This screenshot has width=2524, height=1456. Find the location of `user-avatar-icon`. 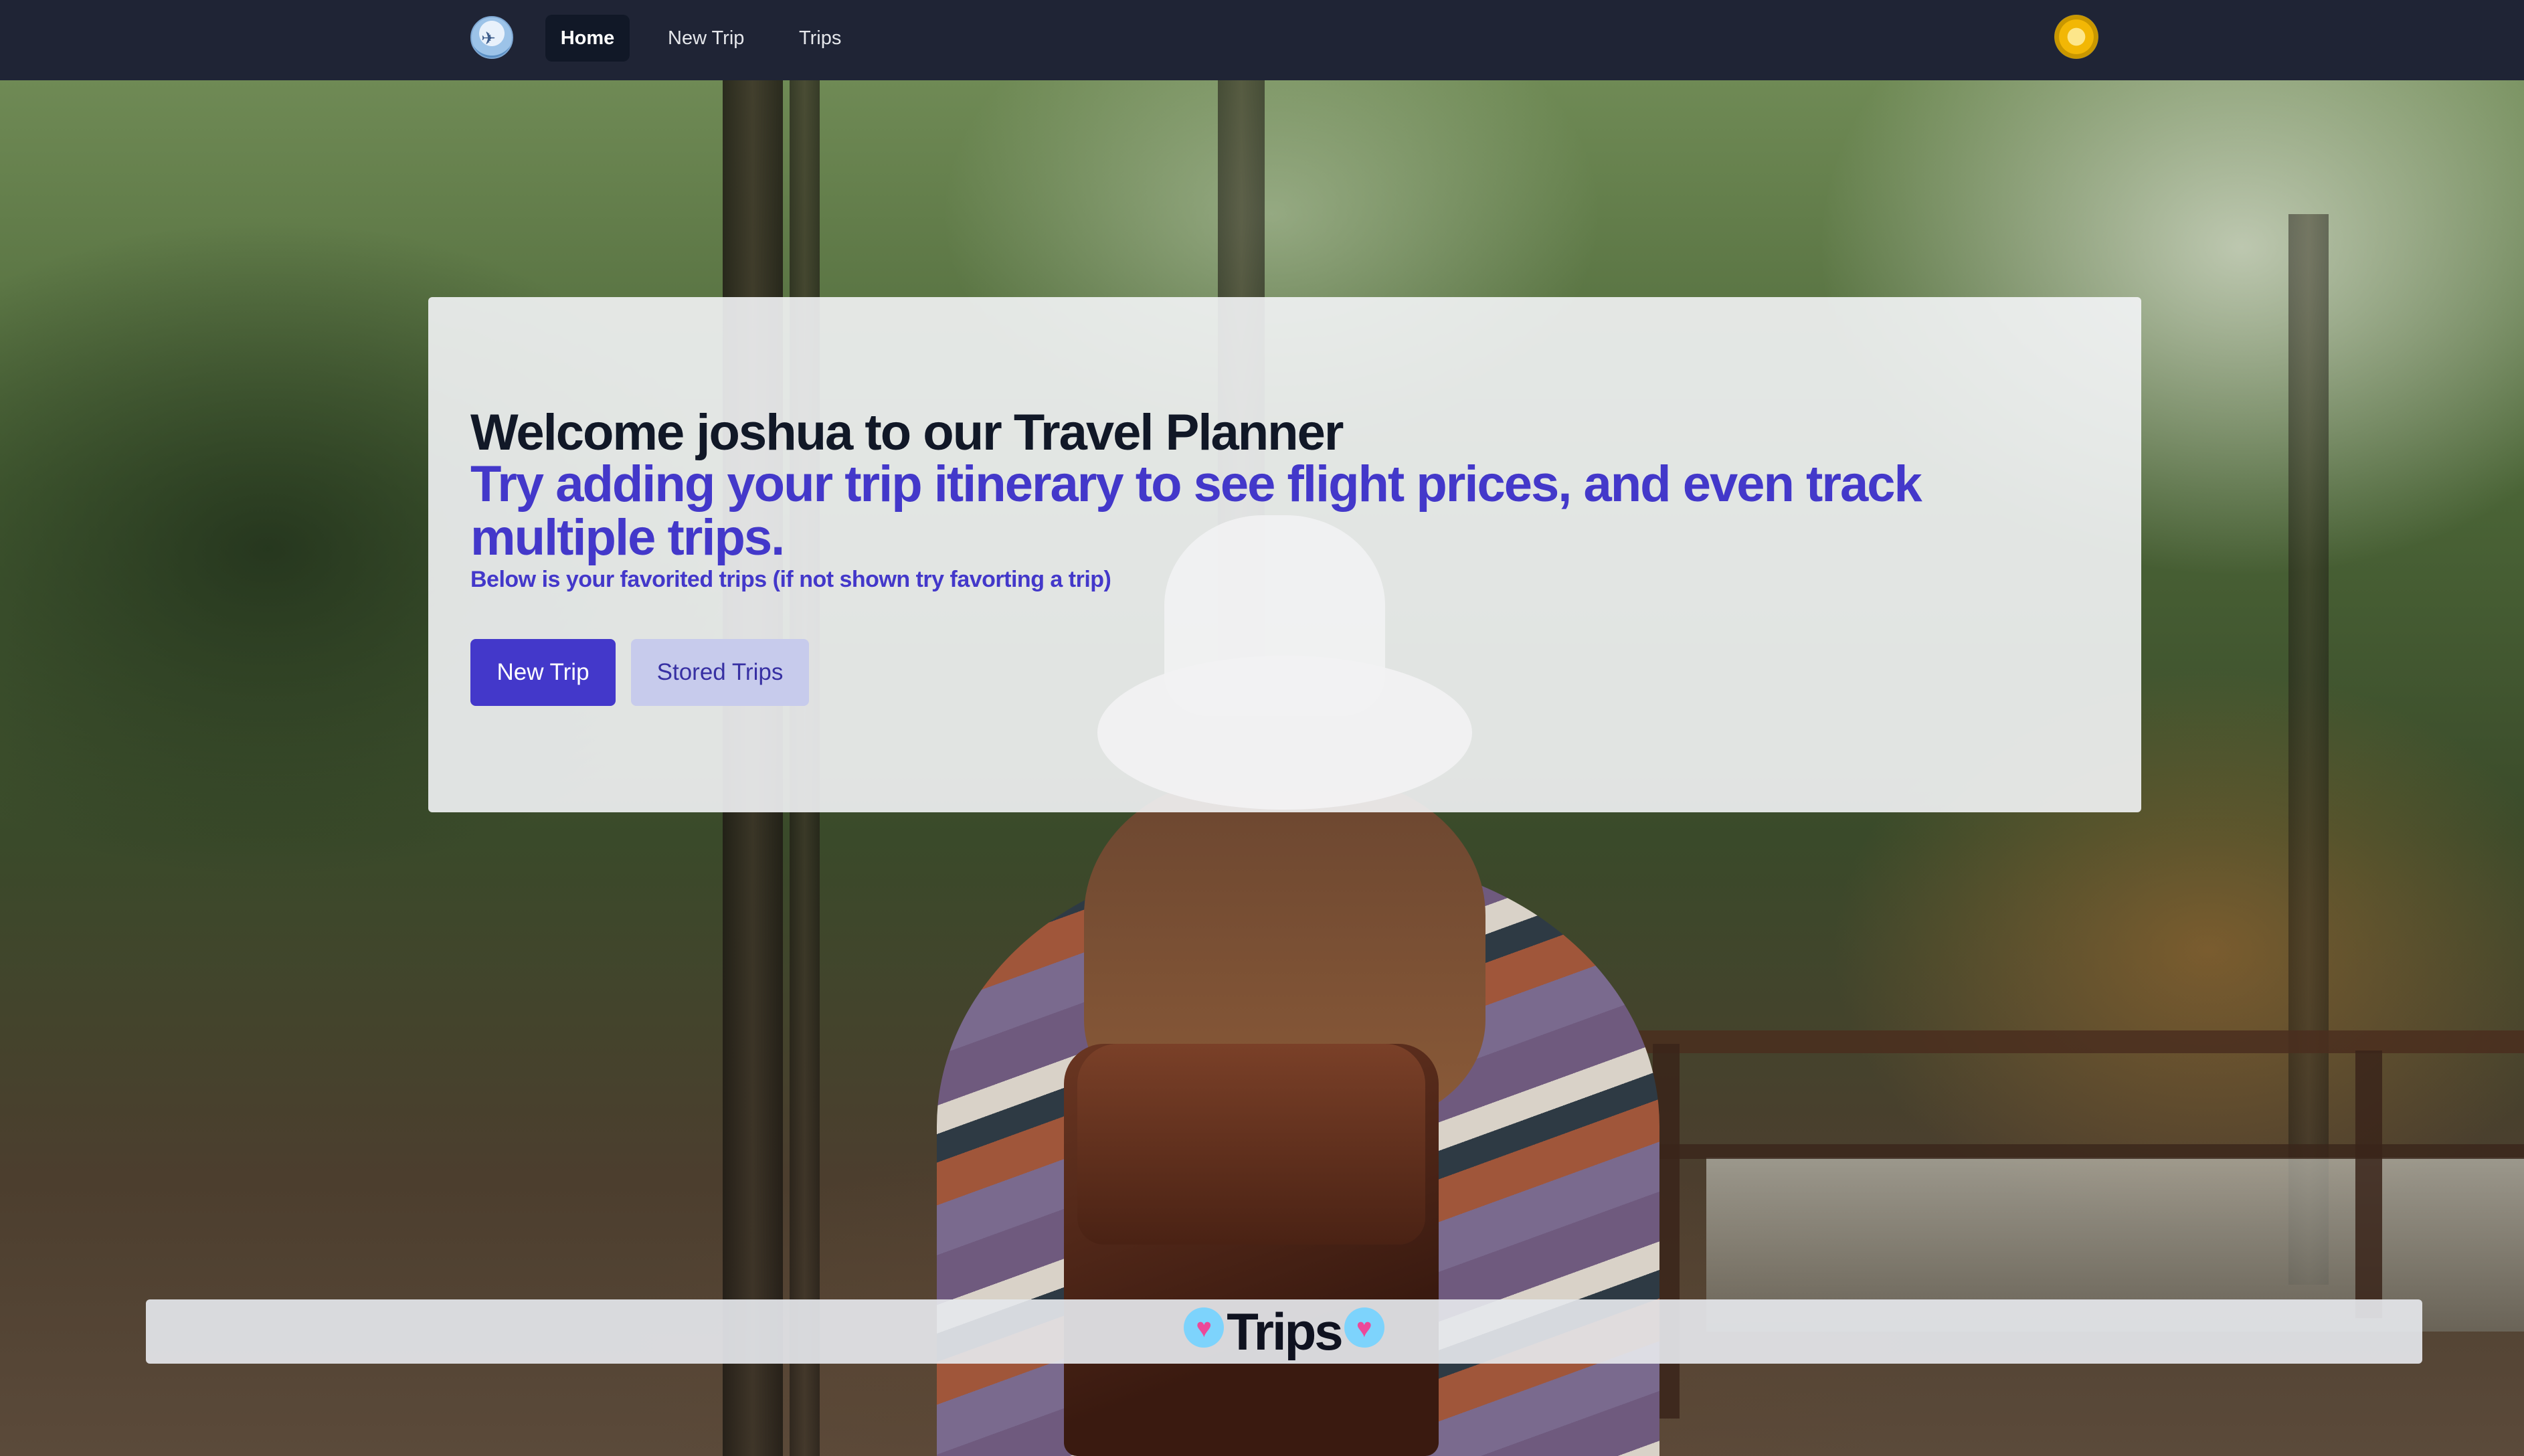

user-avatar-icon is located at coordinates (2076, 37).